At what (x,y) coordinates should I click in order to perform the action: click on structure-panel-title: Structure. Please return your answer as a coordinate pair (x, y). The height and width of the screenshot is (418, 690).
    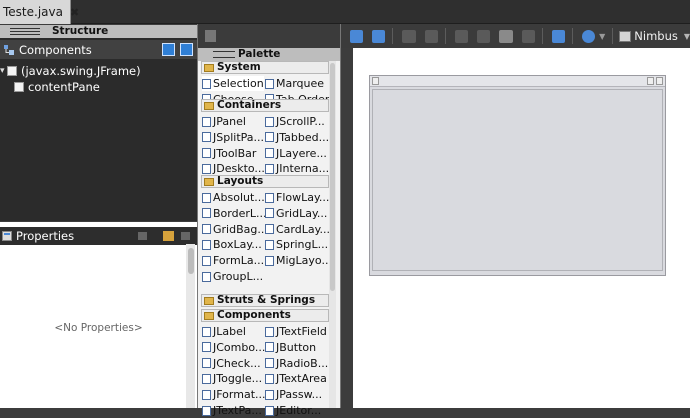
    Looking at the image, I should click on (98, 31).